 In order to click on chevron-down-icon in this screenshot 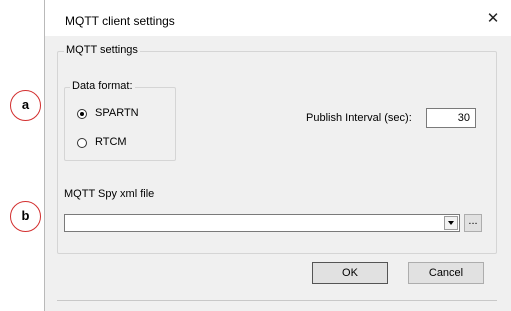, I will do `click(451, 223)`.